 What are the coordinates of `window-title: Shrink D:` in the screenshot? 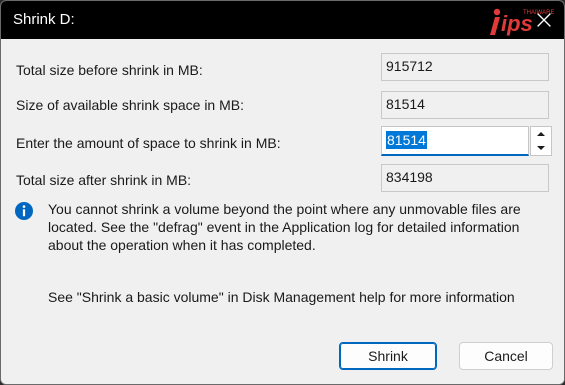 It's located at (44, 19).